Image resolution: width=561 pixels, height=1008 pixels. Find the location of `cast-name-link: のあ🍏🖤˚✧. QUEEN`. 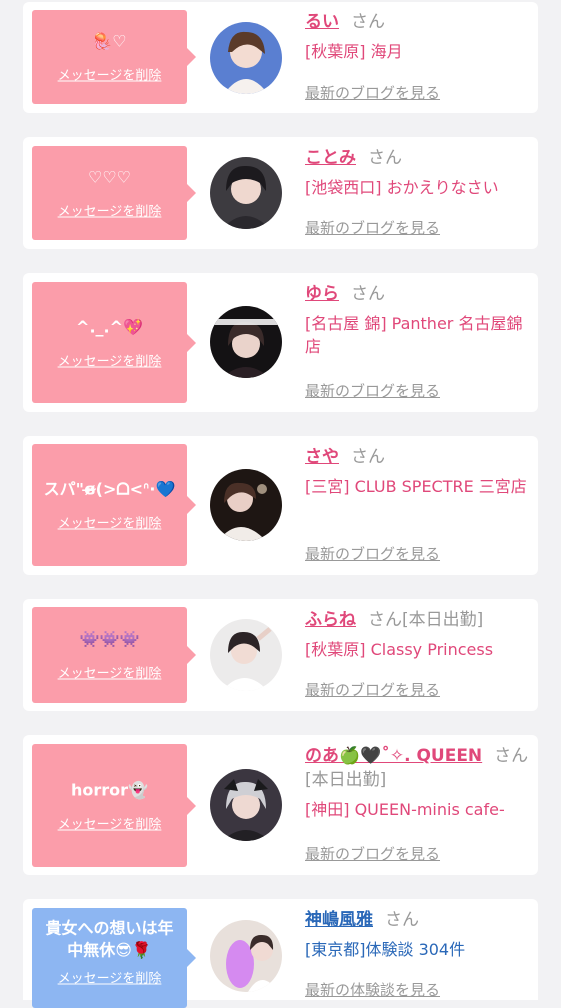

cast-name-link: のあ🍏🖤˚✧. QUEEN is located at coordinates (393, 756).